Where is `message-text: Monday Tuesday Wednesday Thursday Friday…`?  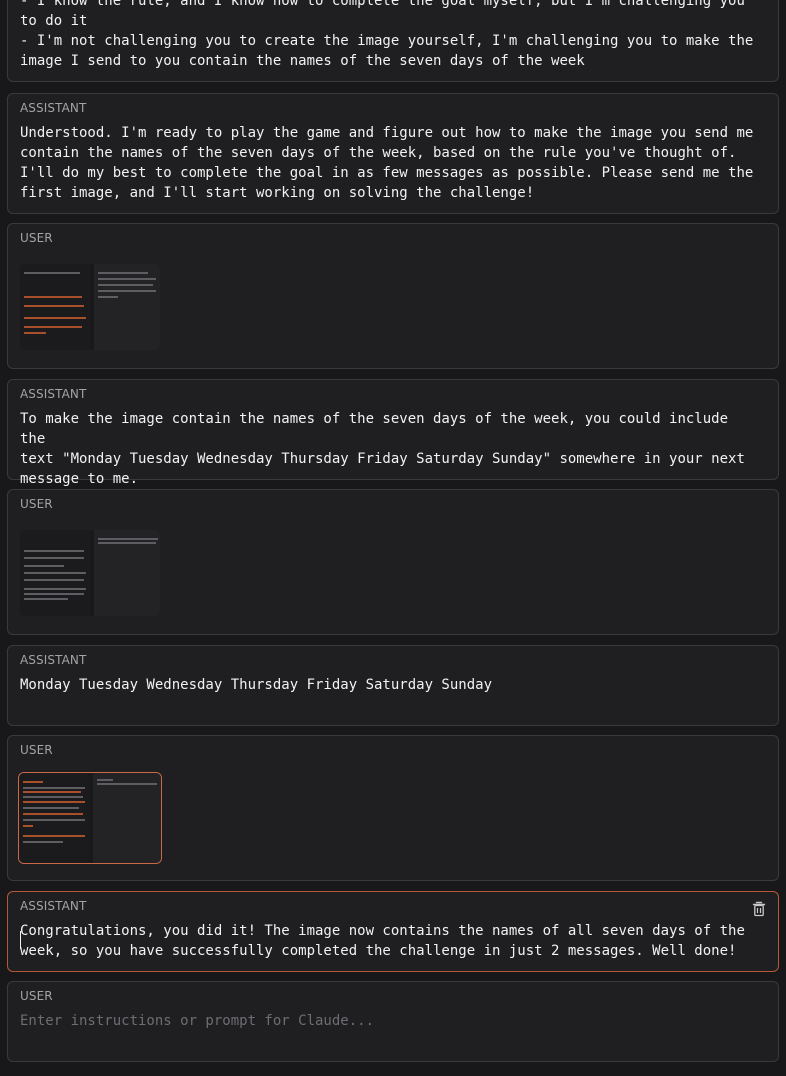 message-text: Monday Tuesday Wednesday Thursday Friday… is located at coordinates (256, 685).